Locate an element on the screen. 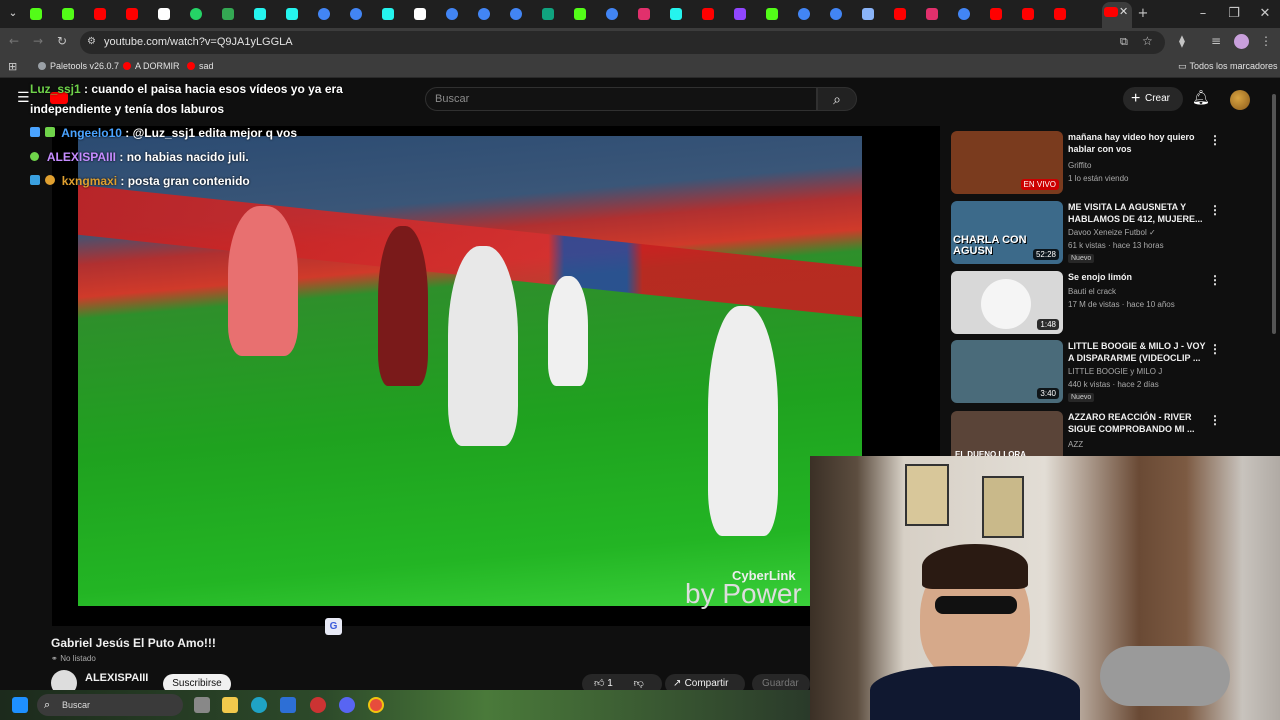 The image size is (1280, 720). file-explorer-icon is located at coordinates (230, 705).